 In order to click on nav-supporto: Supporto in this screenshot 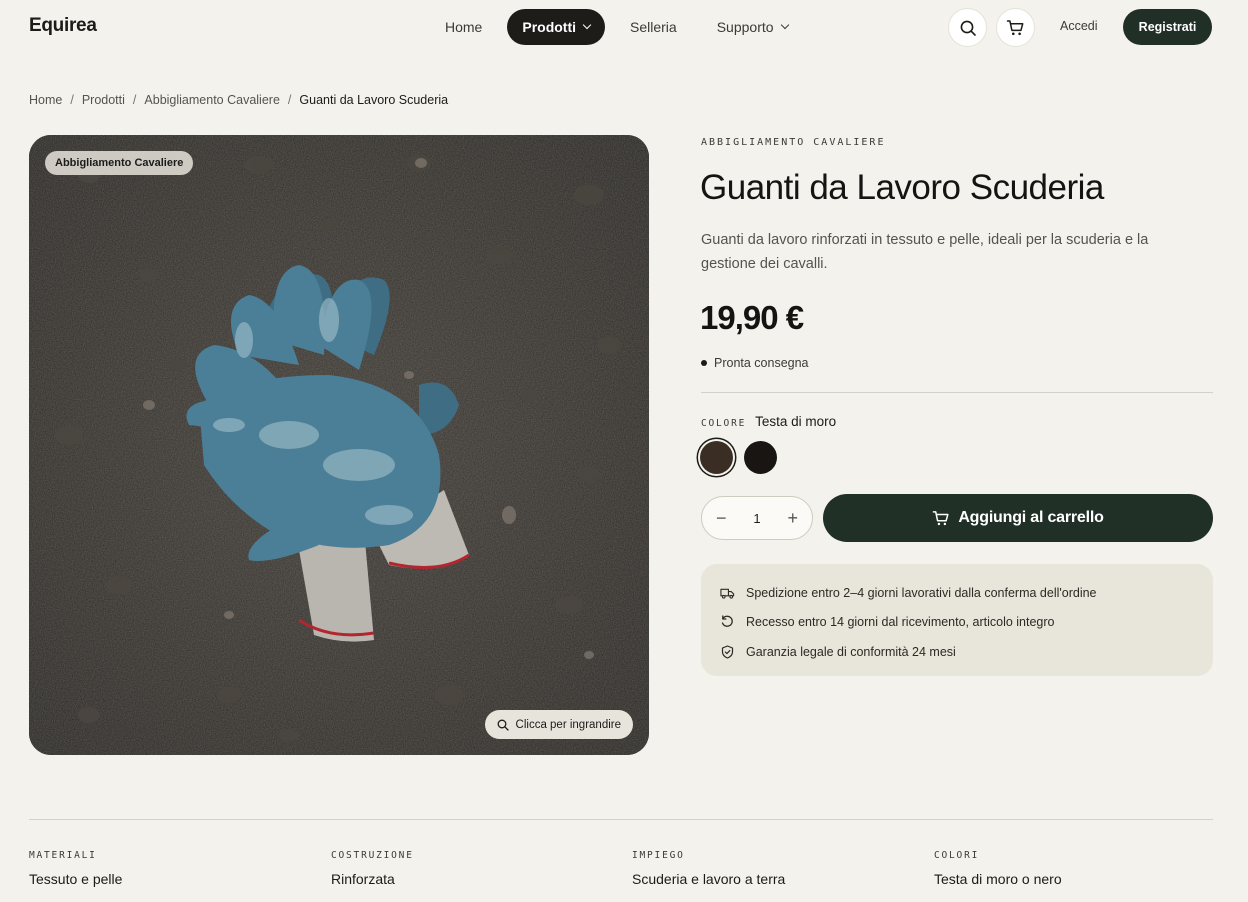, I will do `click(752, 27)`.